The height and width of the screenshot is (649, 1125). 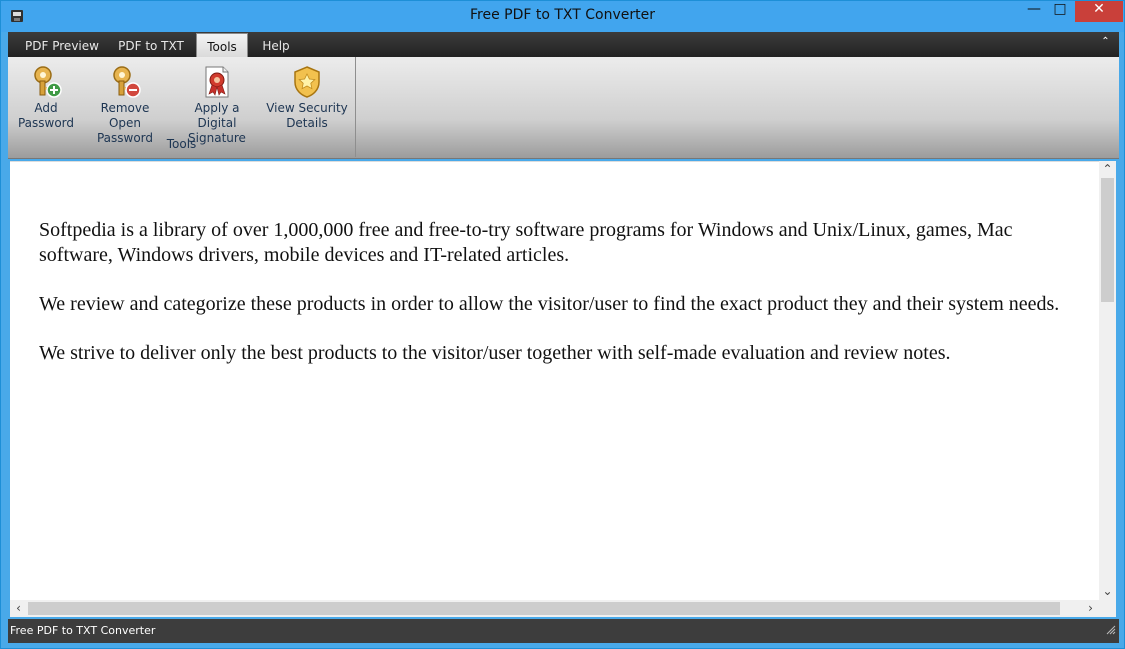 What do you see at coordinates (1107, 608) in the screenshot?
I see `scrollbar-corner` at bounding box center [1107, 608].